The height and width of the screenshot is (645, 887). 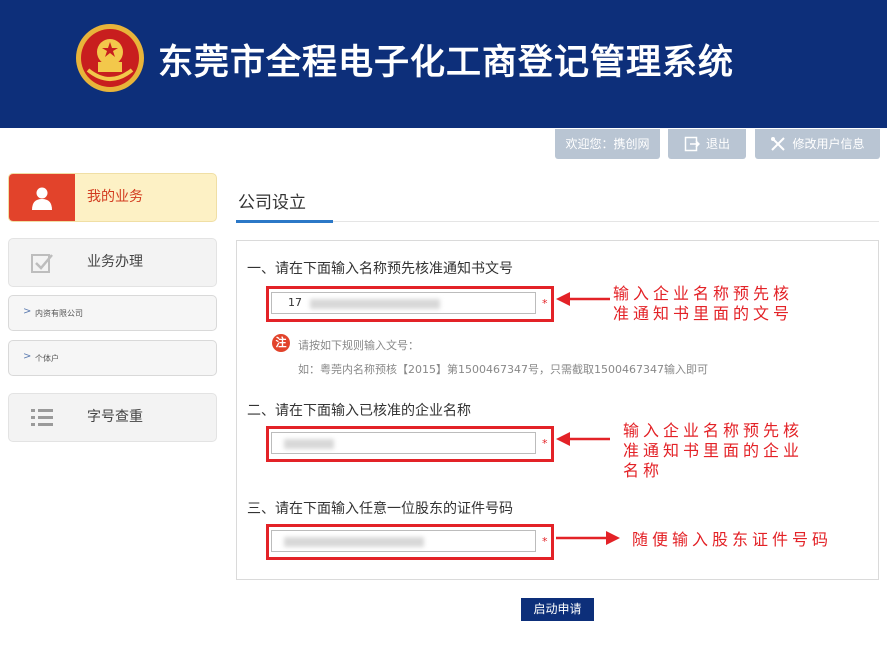 I want to click on sidebar-item-my-business: 我的业务, so click(x=112, y=197).